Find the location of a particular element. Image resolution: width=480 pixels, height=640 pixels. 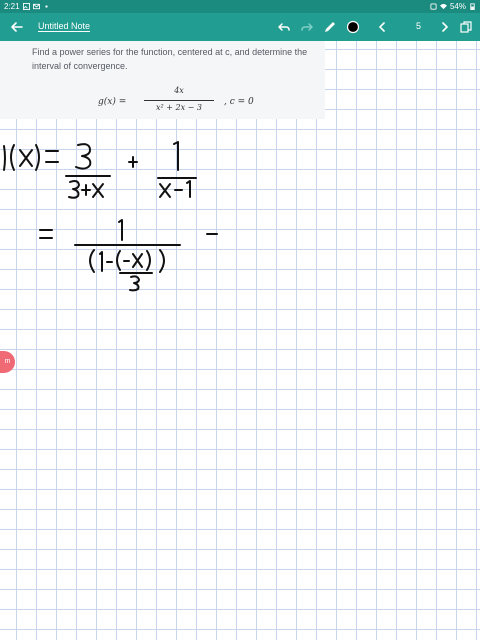

note-title: Untitled Note is located at coordinates (64, 26).